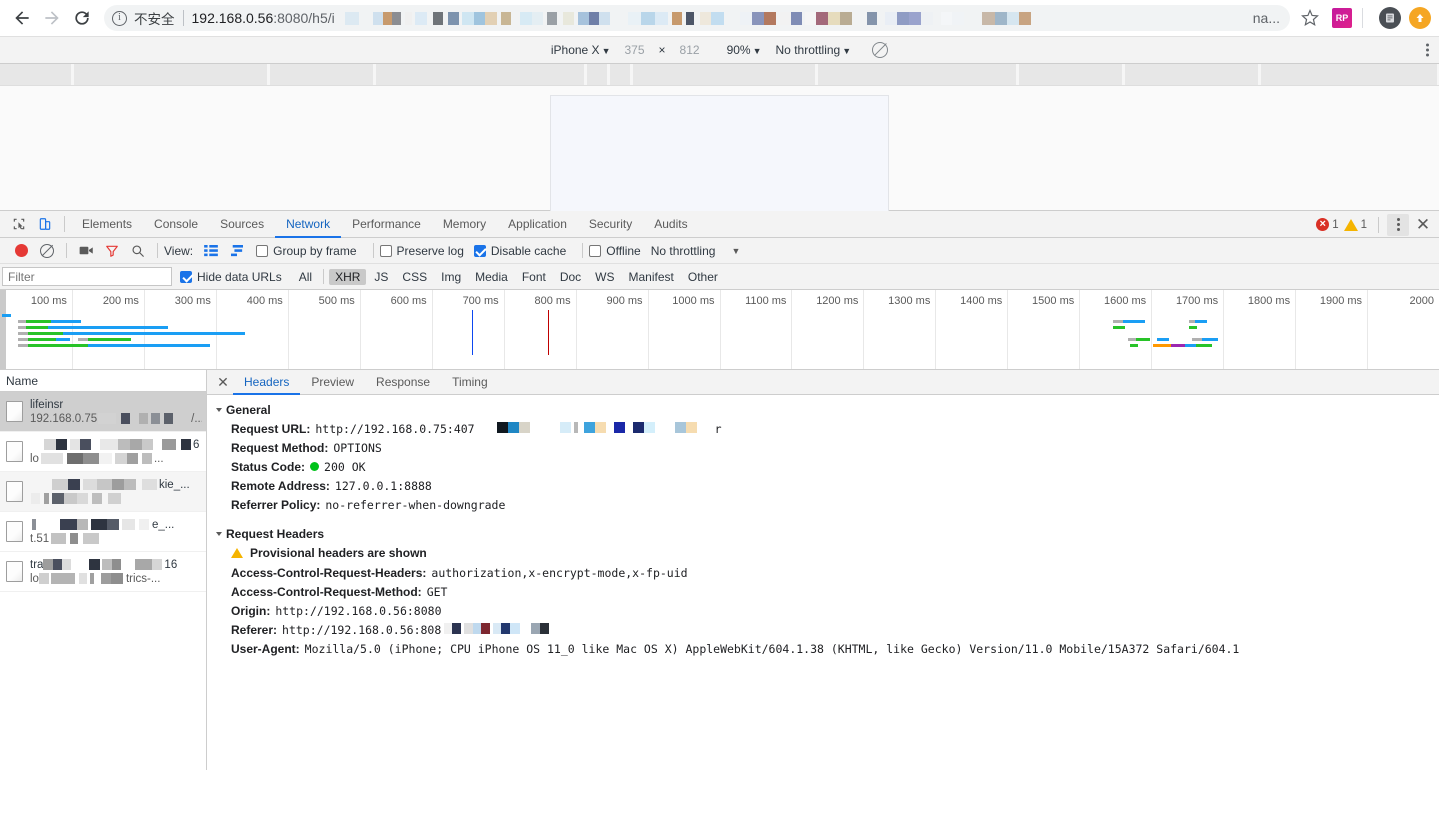 Image resolution: width=1439 pixels, height=815 pixels. I want to click on filter-input, so click(87, 276).